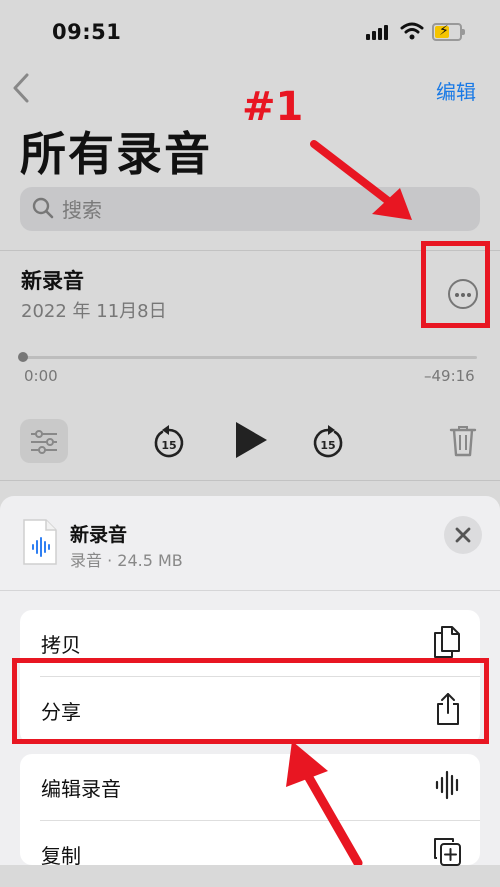 The image size is (500, 887). What do you see at coordinates (250, 854) in the screenshot?
I see `menu-item-duplicate: 复制` at bounding box center [250, 854].